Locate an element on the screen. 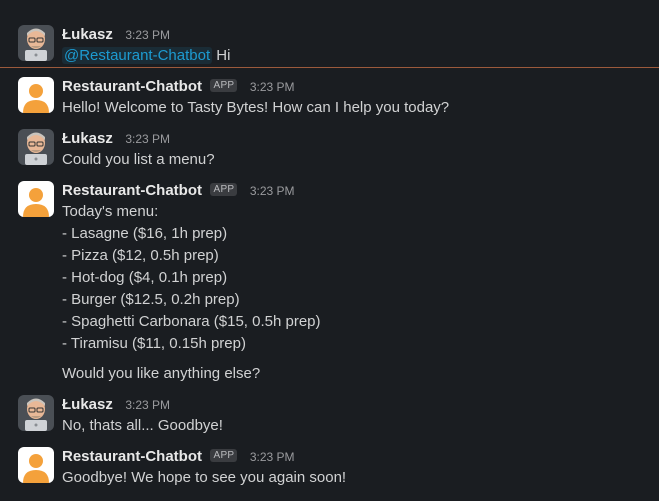  message-text: Goodbye! We hope to see you again soon! is located at coordinates (204, 477).